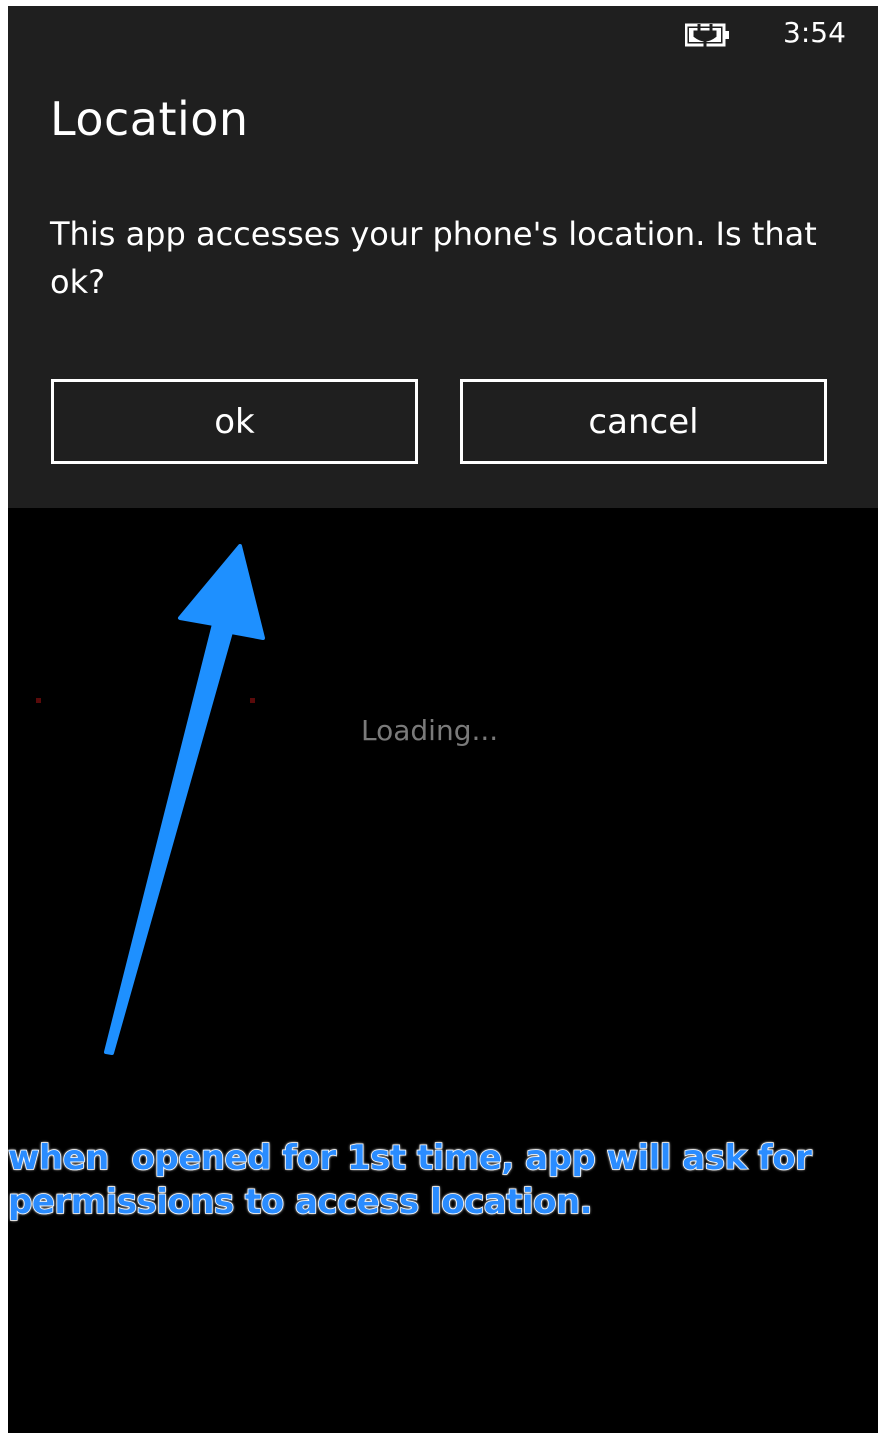  I want to click on cancel-button: cancel, so click(643, 421).